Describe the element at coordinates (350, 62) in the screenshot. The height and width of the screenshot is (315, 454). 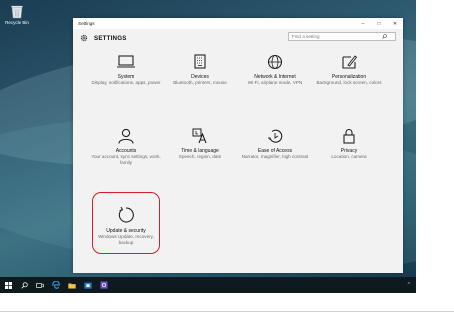
I see `paint-icon` at that location.